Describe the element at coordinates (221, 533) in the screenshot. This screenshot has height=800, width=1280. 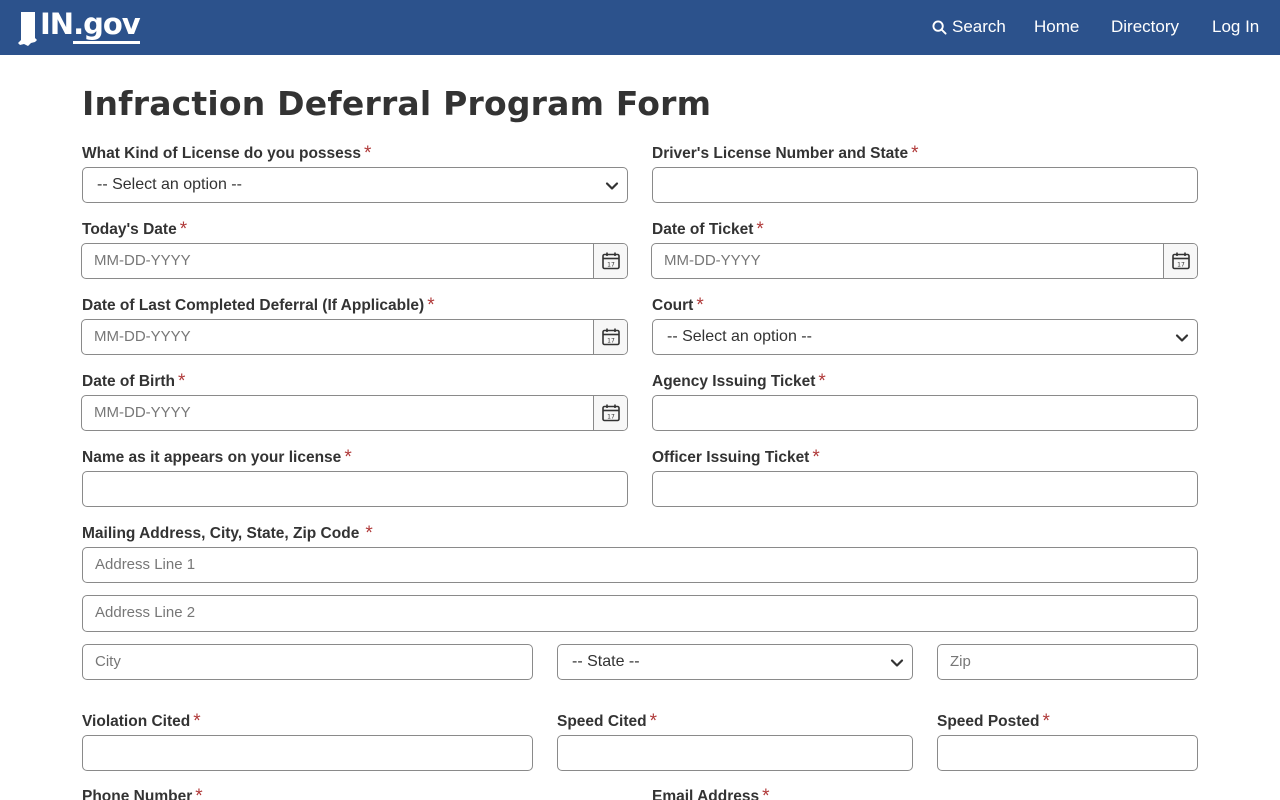
I see `mailing-address-label-text: Mailing Address, City, State, Zip Code` at that location.